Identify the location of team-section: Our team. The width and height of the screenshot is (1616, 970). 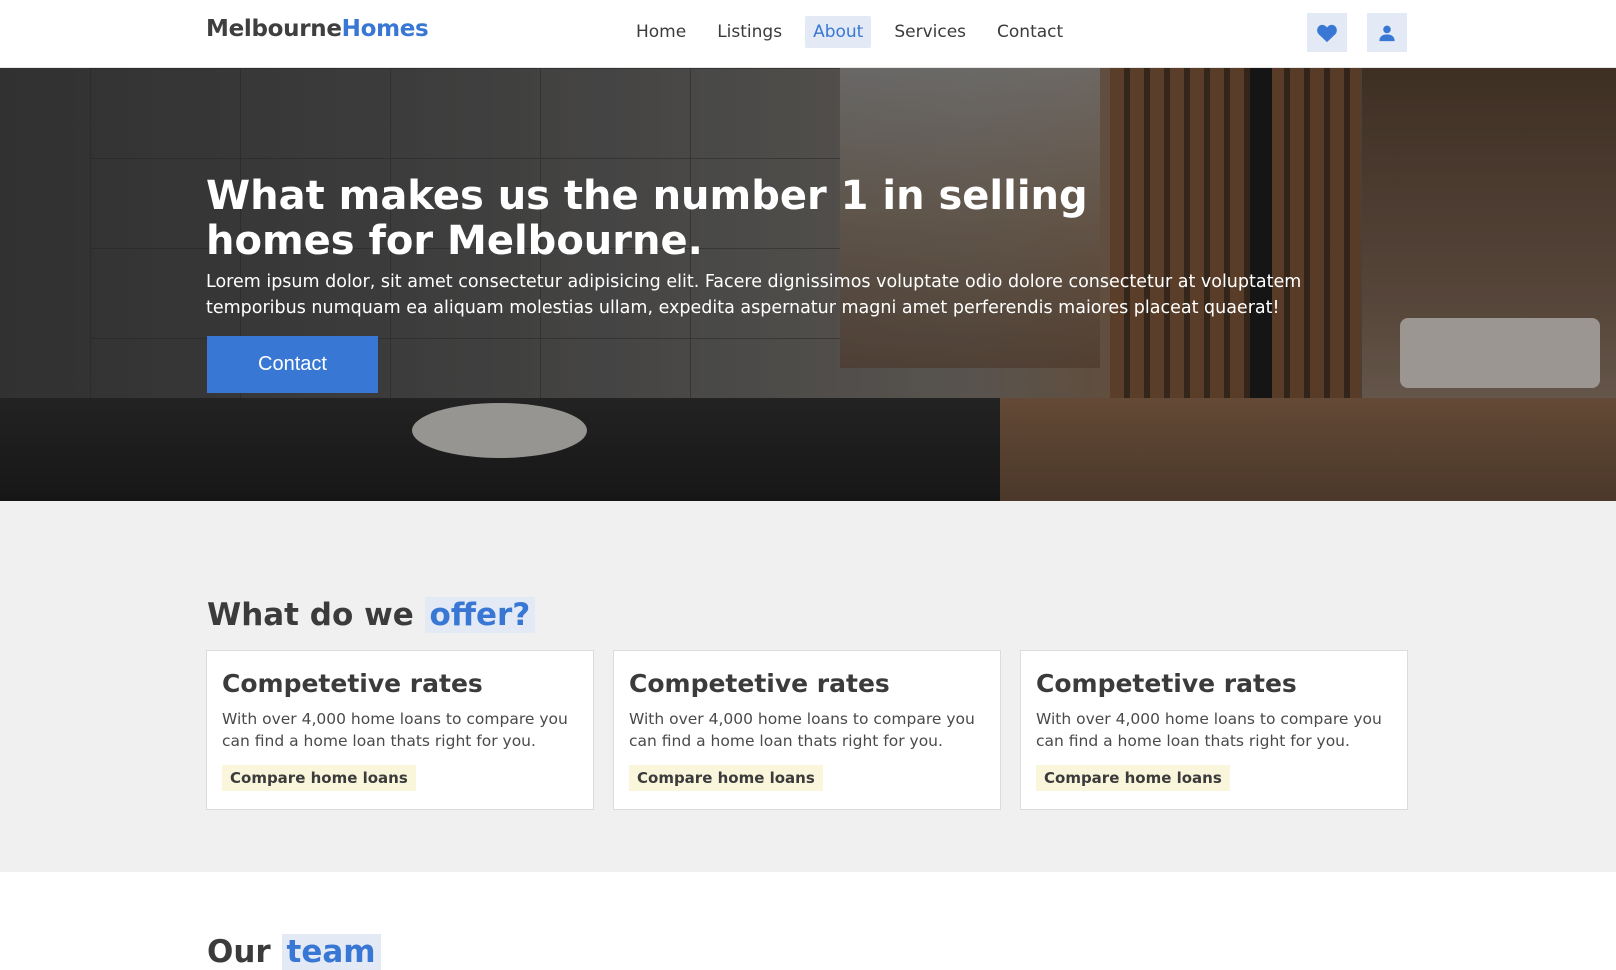
(808, 921).